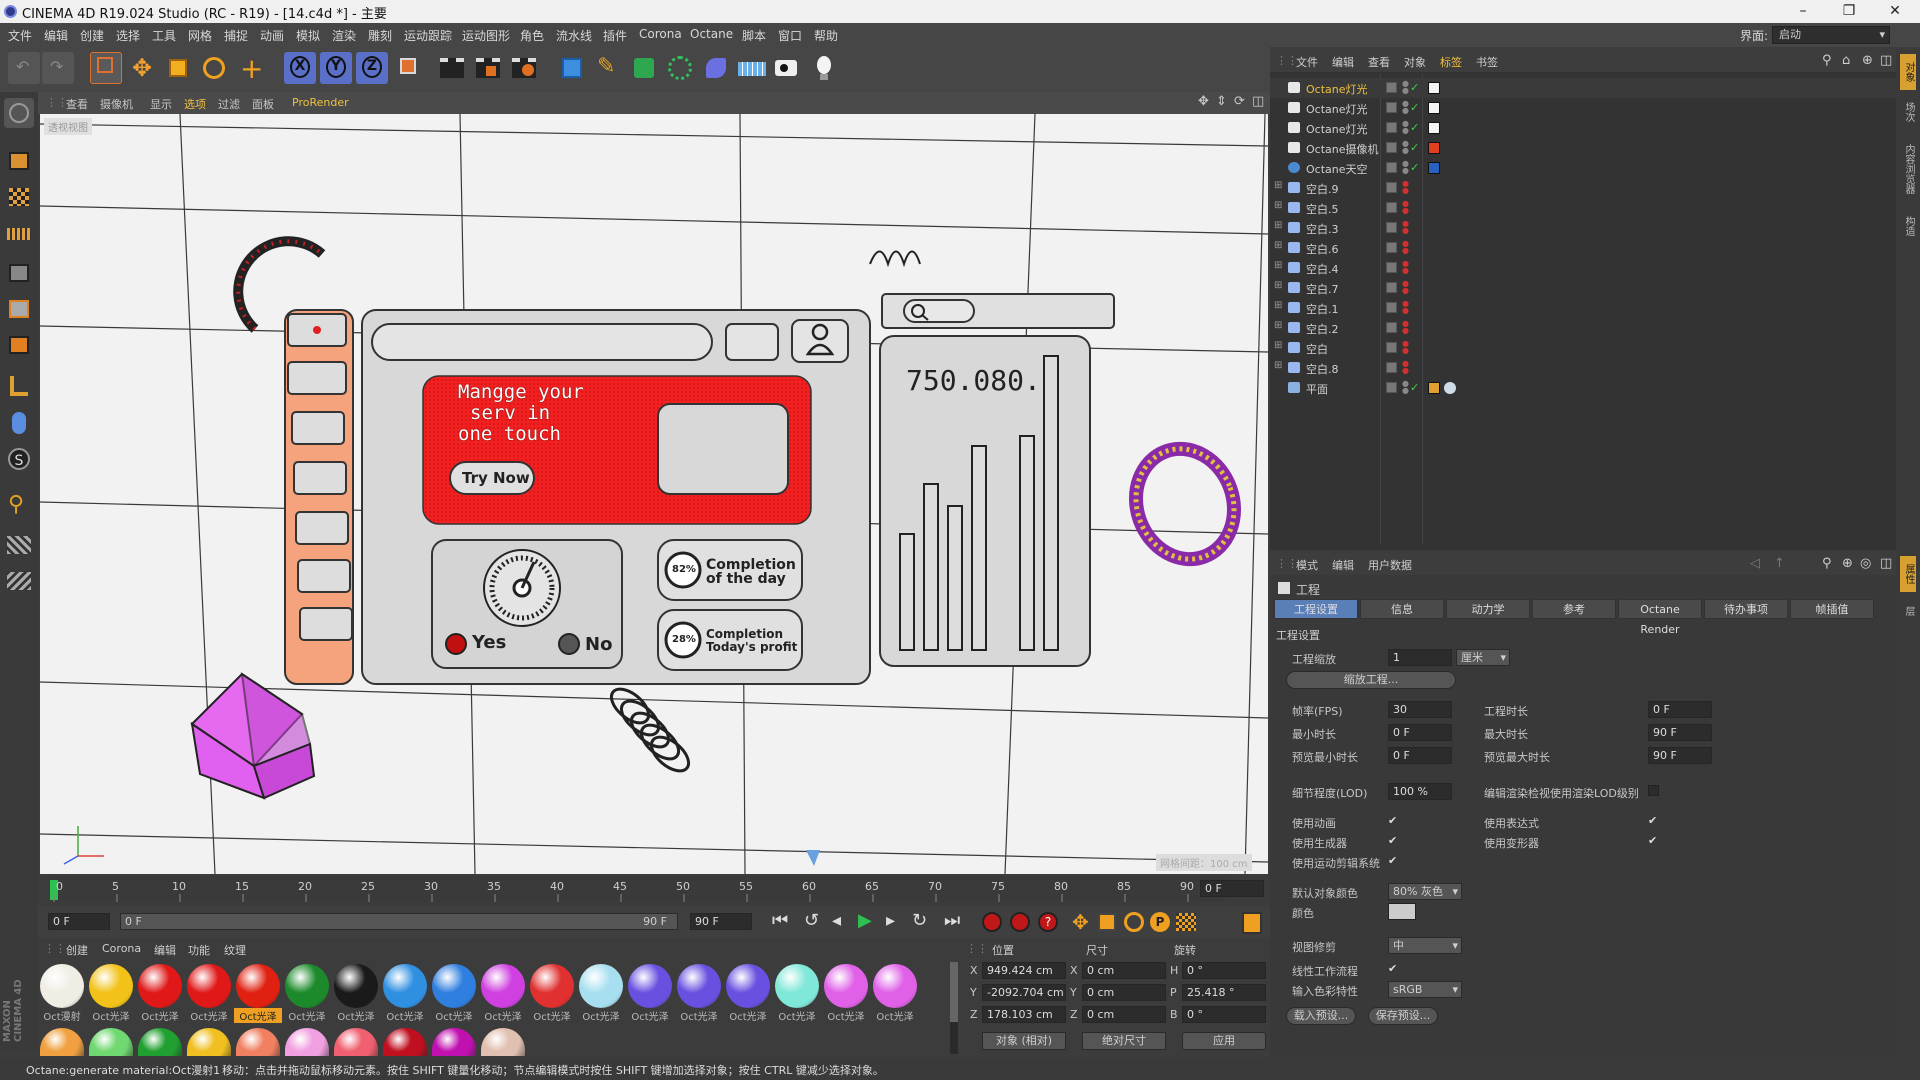 The height and width of the screenshot is (1080, 1920). Describe the element at coordinates (236, 35) in the screenshot. I see `menu-snap: 捕捉` at that location.